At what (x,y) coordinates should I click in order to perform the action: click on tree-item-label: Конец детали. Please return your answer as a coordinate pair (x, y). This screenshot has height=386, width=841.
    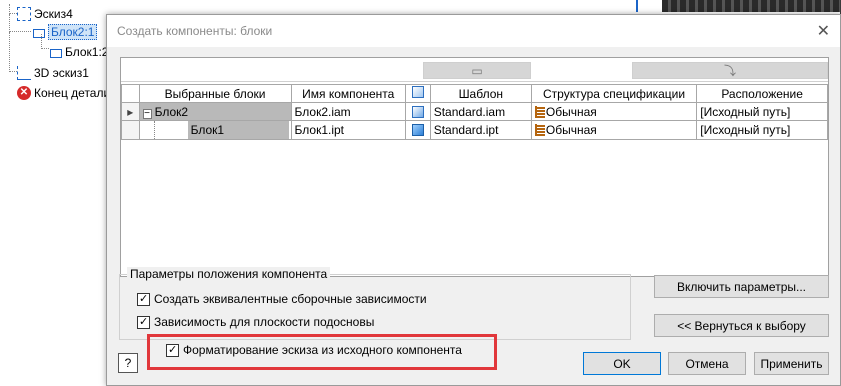
    Looking at the image, I should click on (72, 93).